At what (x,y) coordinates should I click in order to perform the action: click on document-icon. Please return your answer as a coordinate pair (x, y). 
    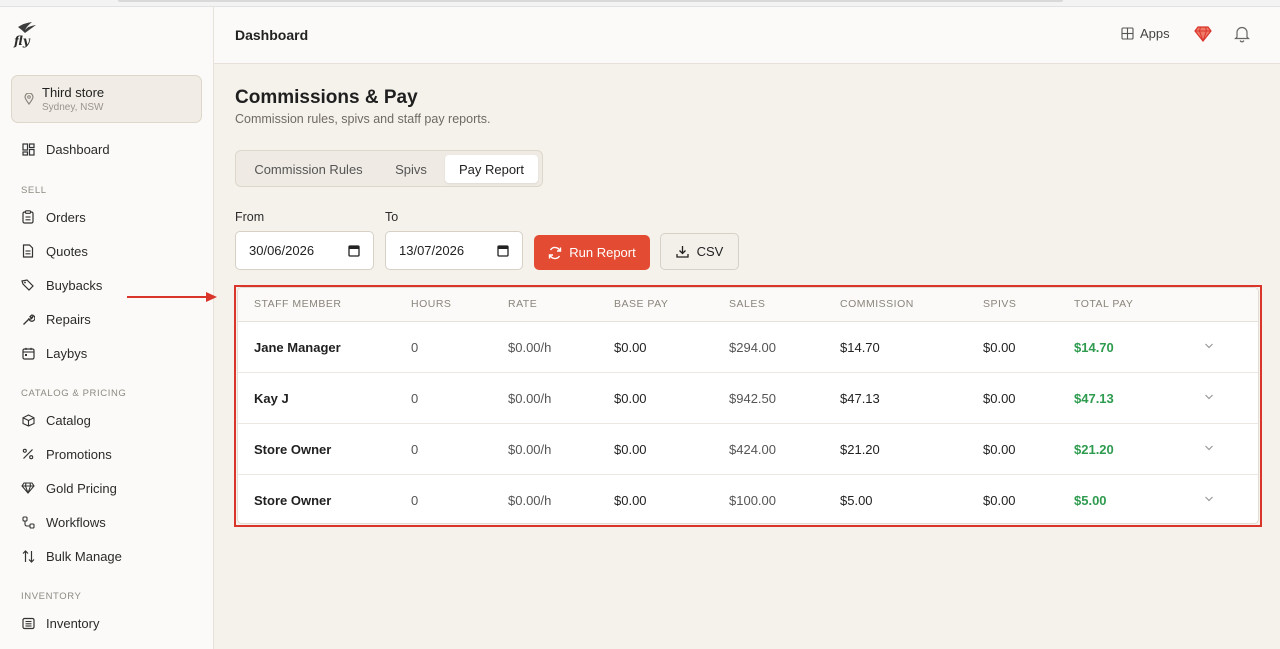
    Looking at the image, I should click on (28, 251).